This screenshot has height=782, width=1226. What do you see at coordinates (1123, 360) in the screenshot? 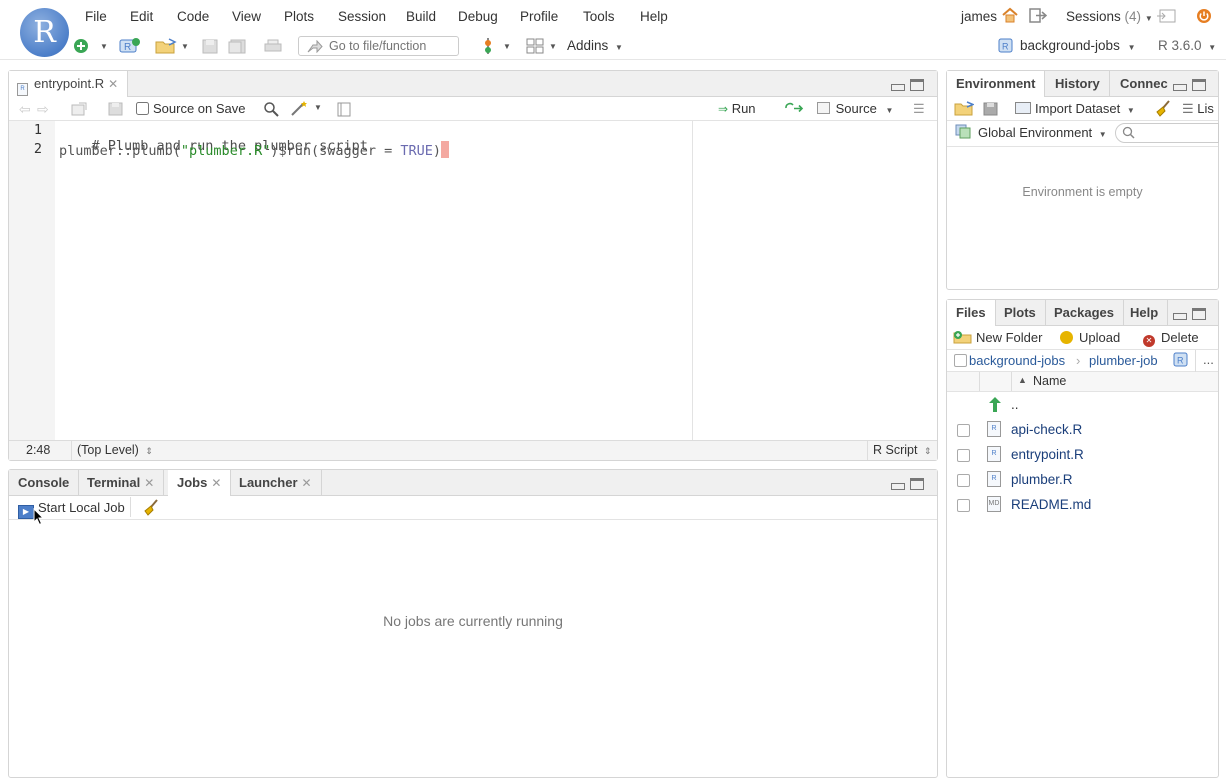
I see `breadcrumb-item: plumber-job` at bounding box center [1123, 360].